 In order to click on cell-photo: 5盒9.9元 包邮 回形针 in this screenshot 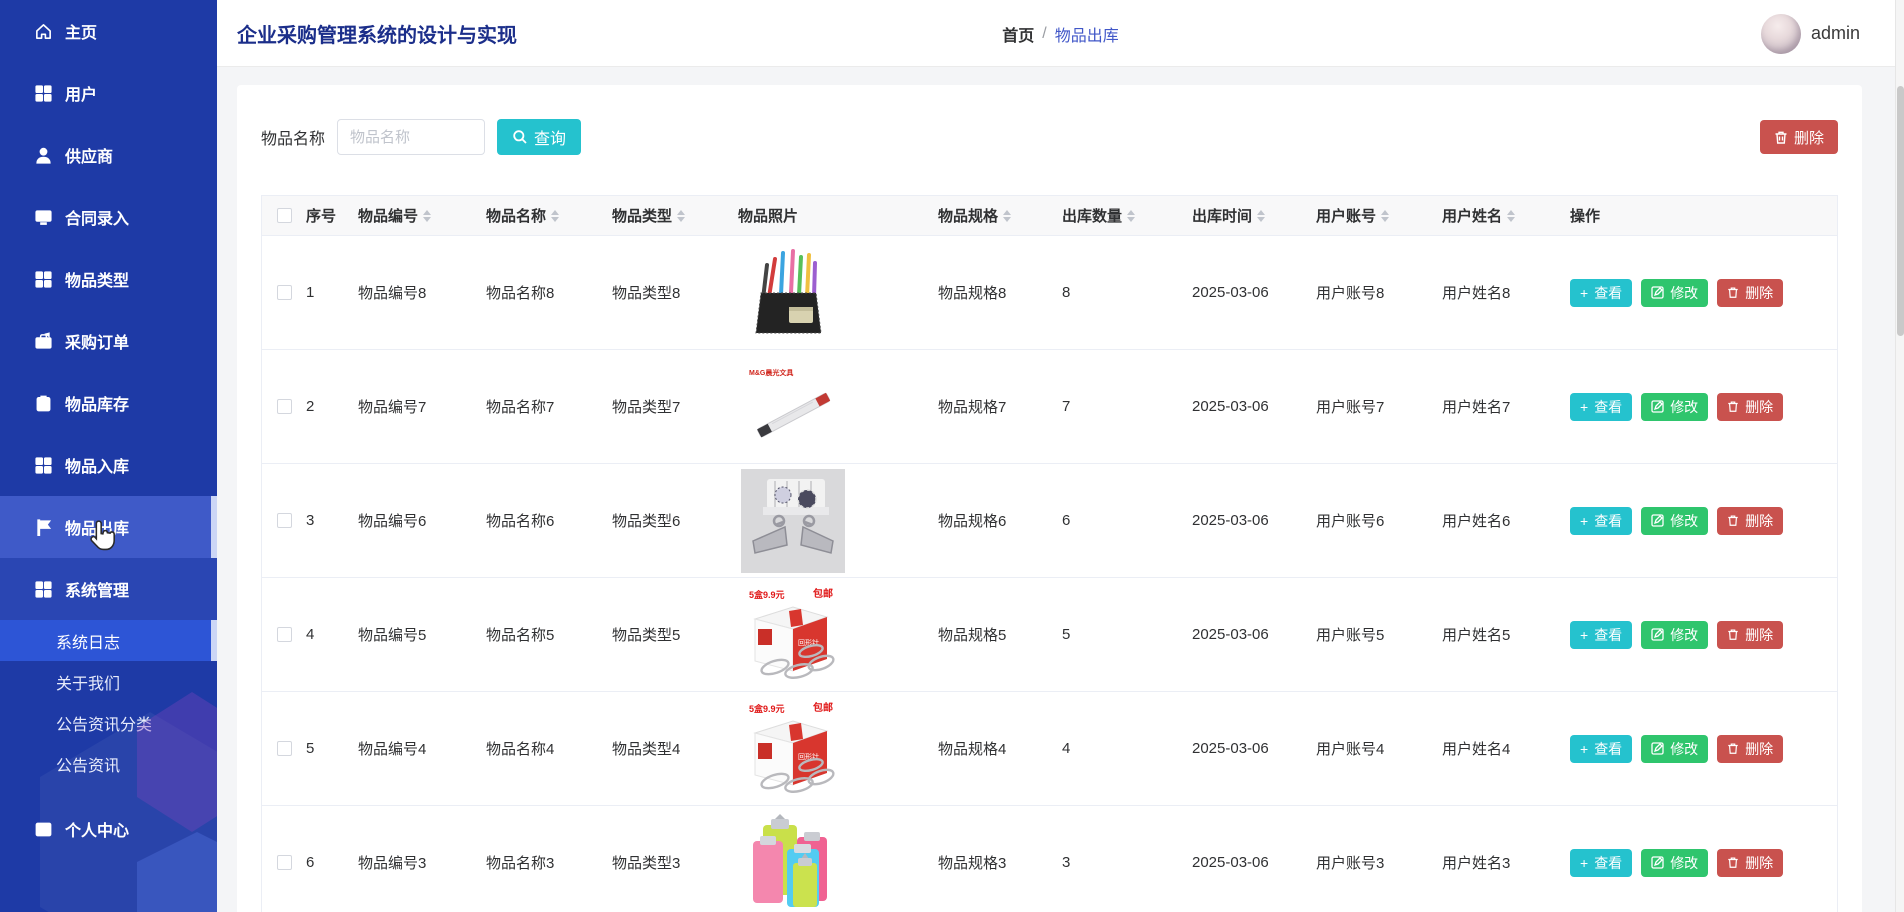, I will do `click(838, 634)`.